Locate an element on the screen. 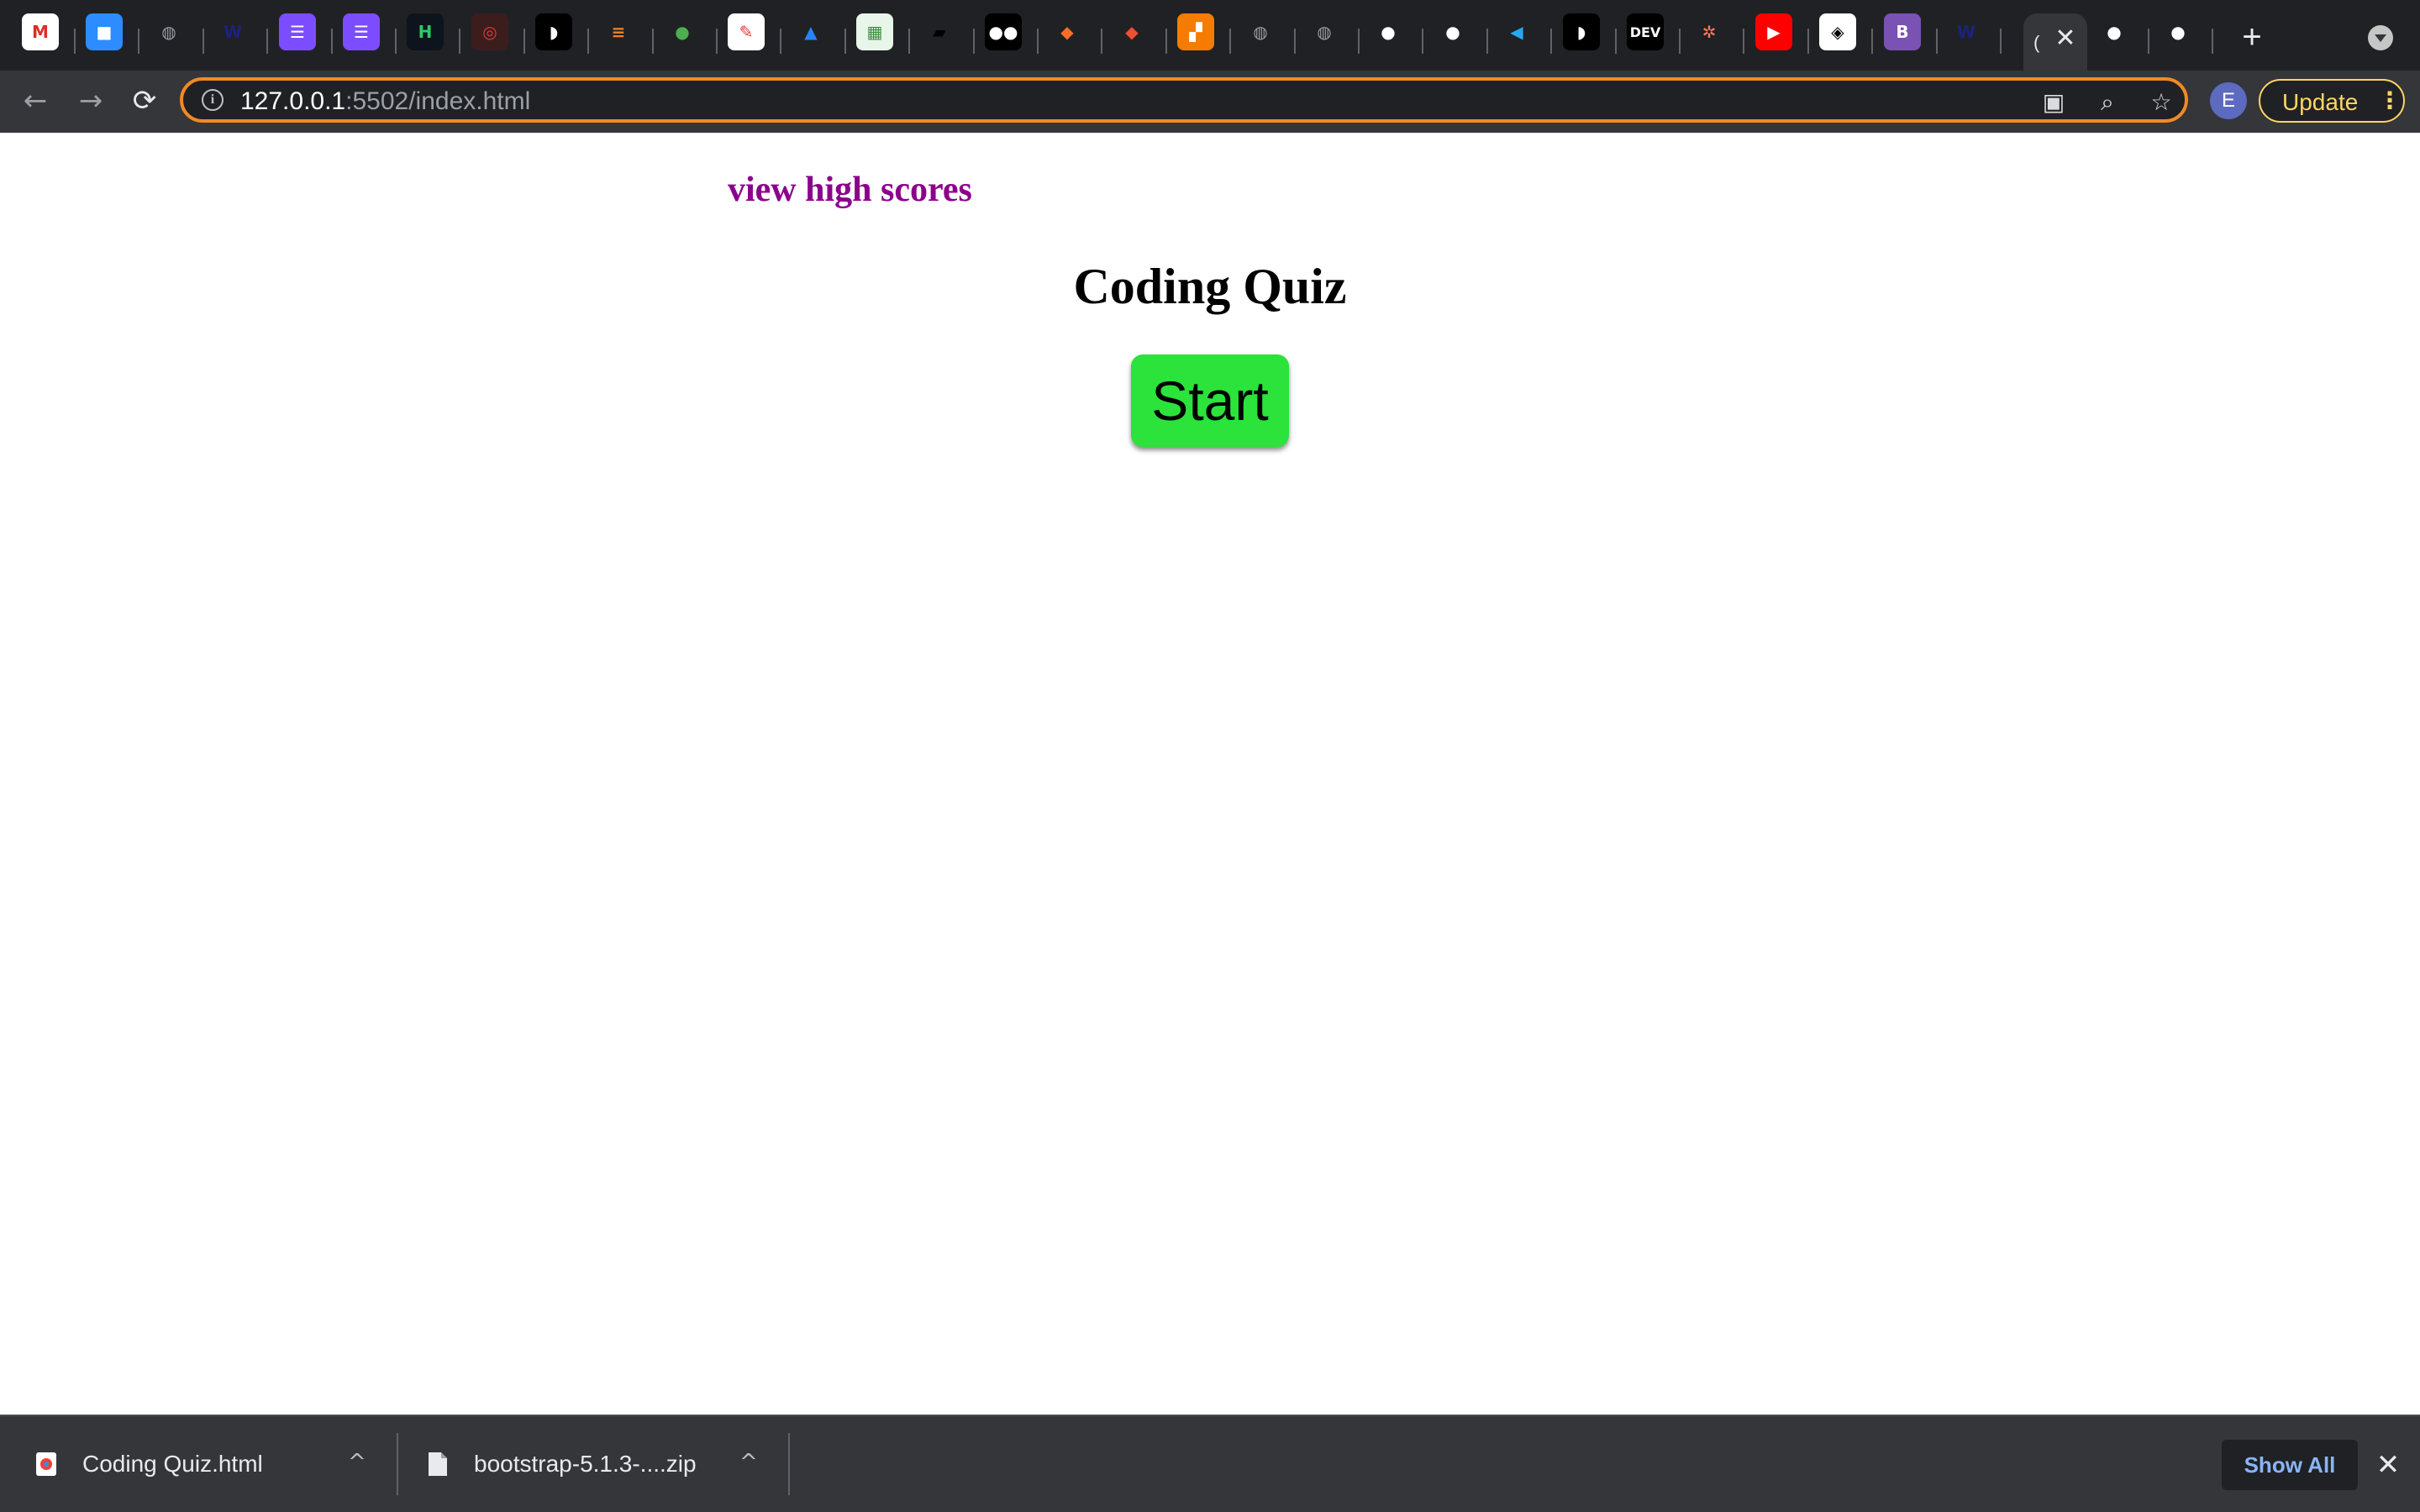 This screenshot has width=2420, height=1512. new-tab-button: + is located at coordinates (2252, 37).